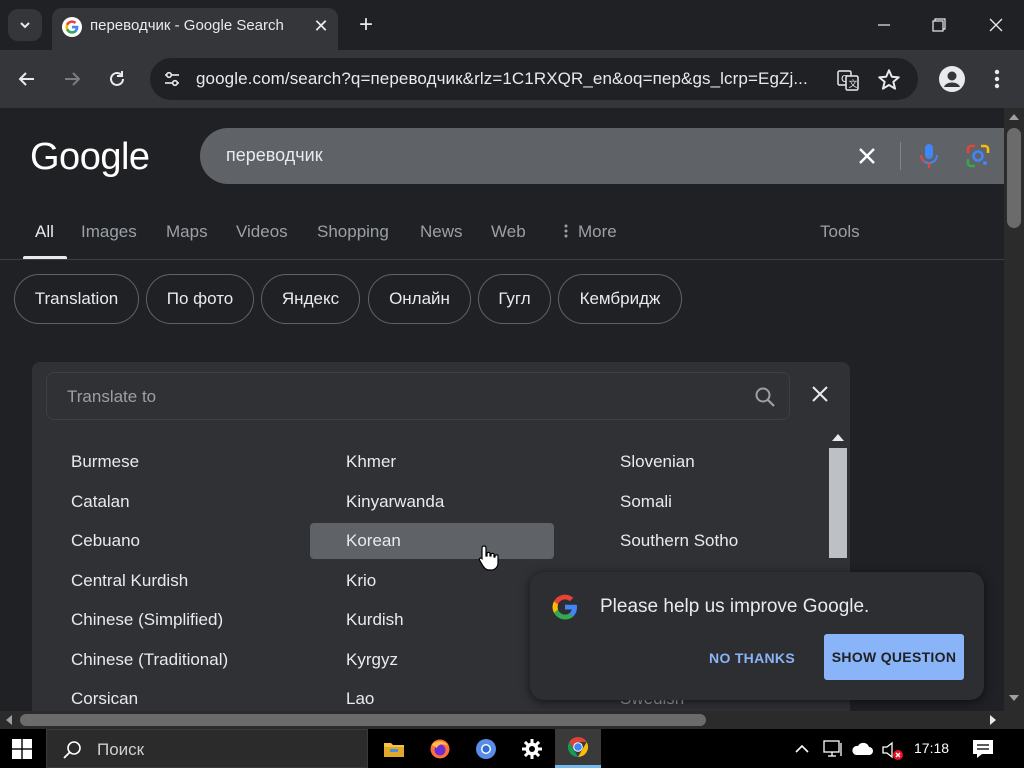 This screenshot has width=1024, height=768. I want to click on arrow-left-icon, so click(26, 79).